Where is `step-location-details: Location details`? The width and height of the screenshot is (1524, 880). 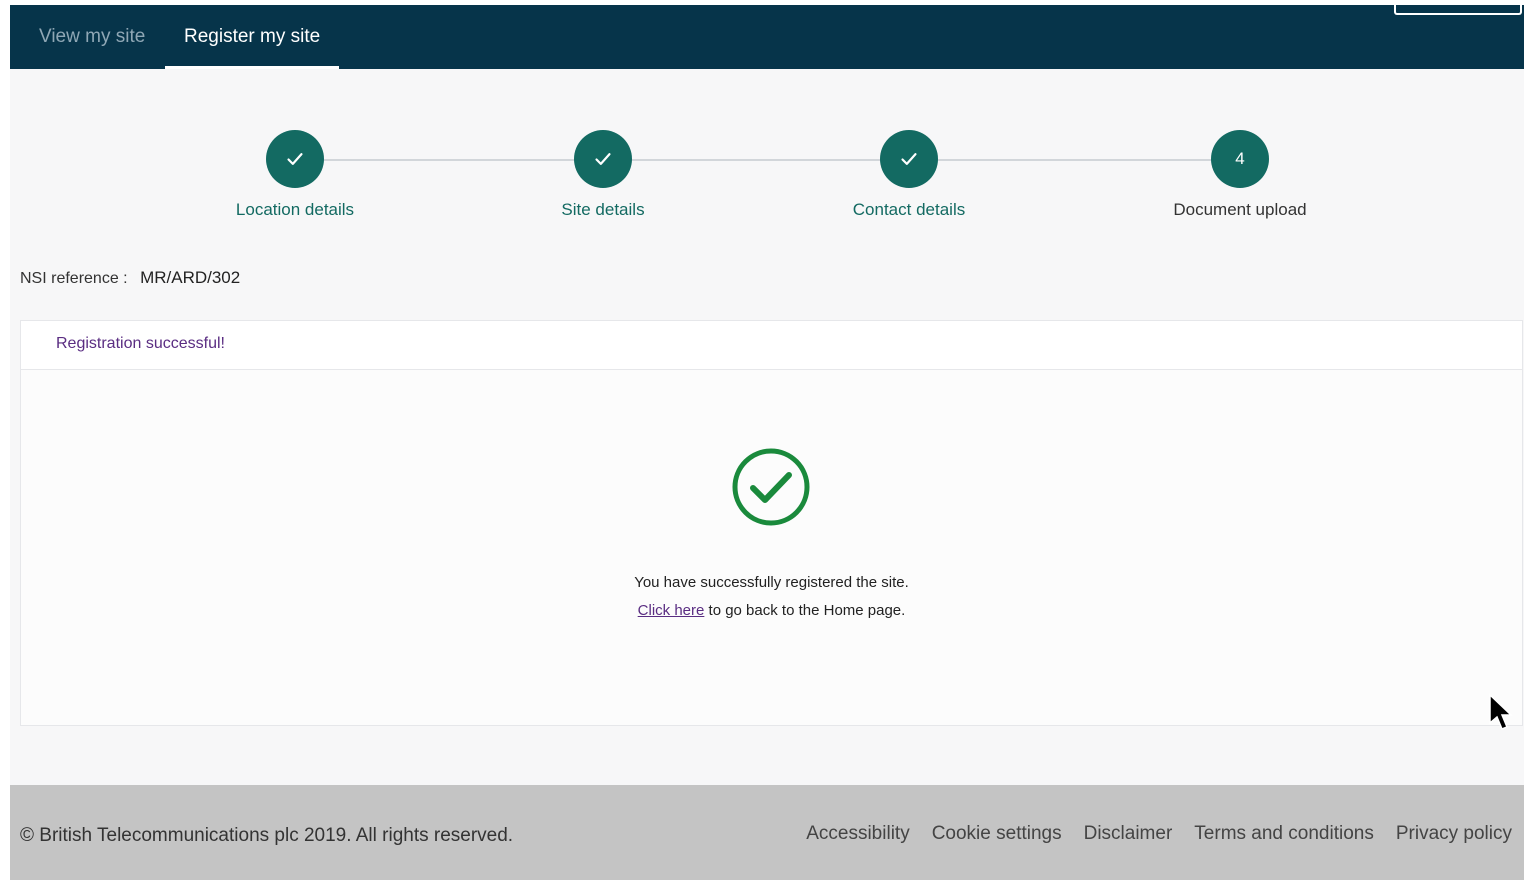
step-location-details: Location details is located at coordinates (295, 175).